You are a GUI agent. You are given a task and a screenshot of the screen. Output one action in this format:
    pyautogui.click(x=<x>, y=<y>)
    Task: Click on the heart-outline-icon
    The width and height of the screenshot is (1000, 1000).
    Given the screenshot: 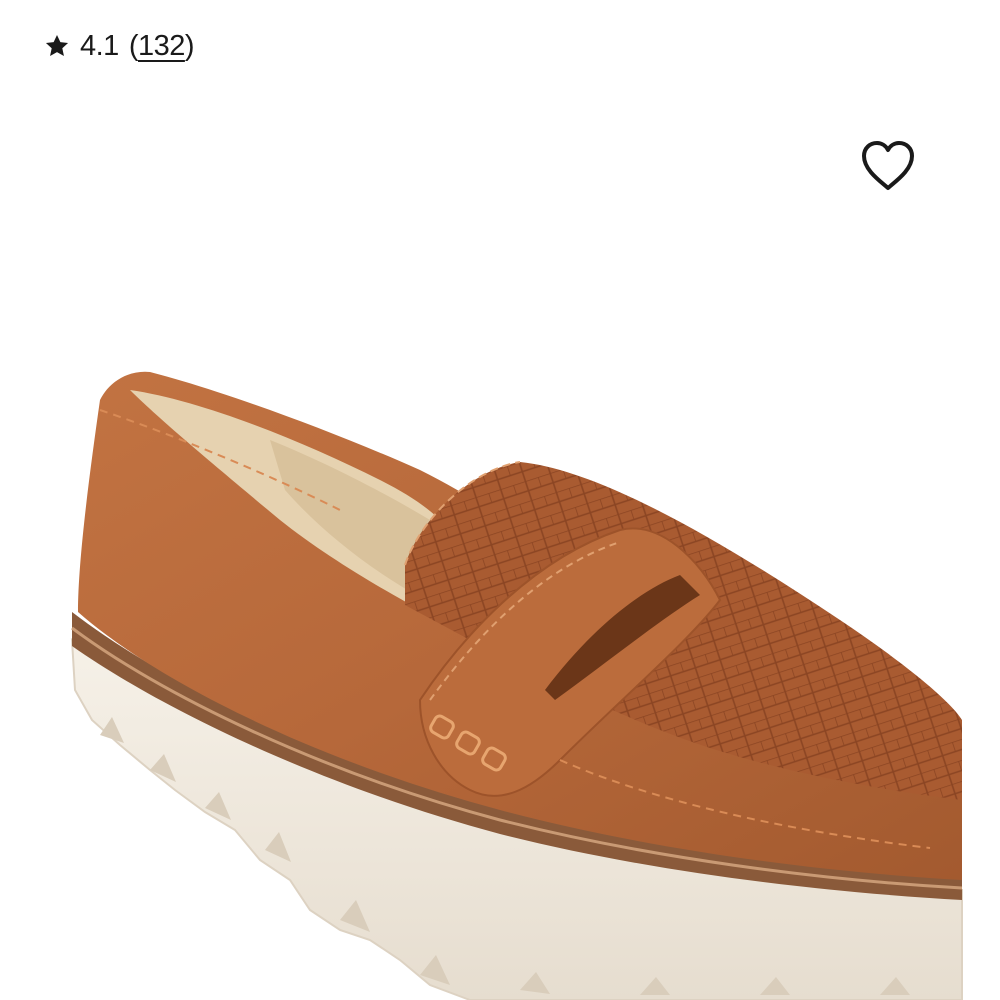 What is the action you would take?
    pyautogui.click(x=888, y=165)
    